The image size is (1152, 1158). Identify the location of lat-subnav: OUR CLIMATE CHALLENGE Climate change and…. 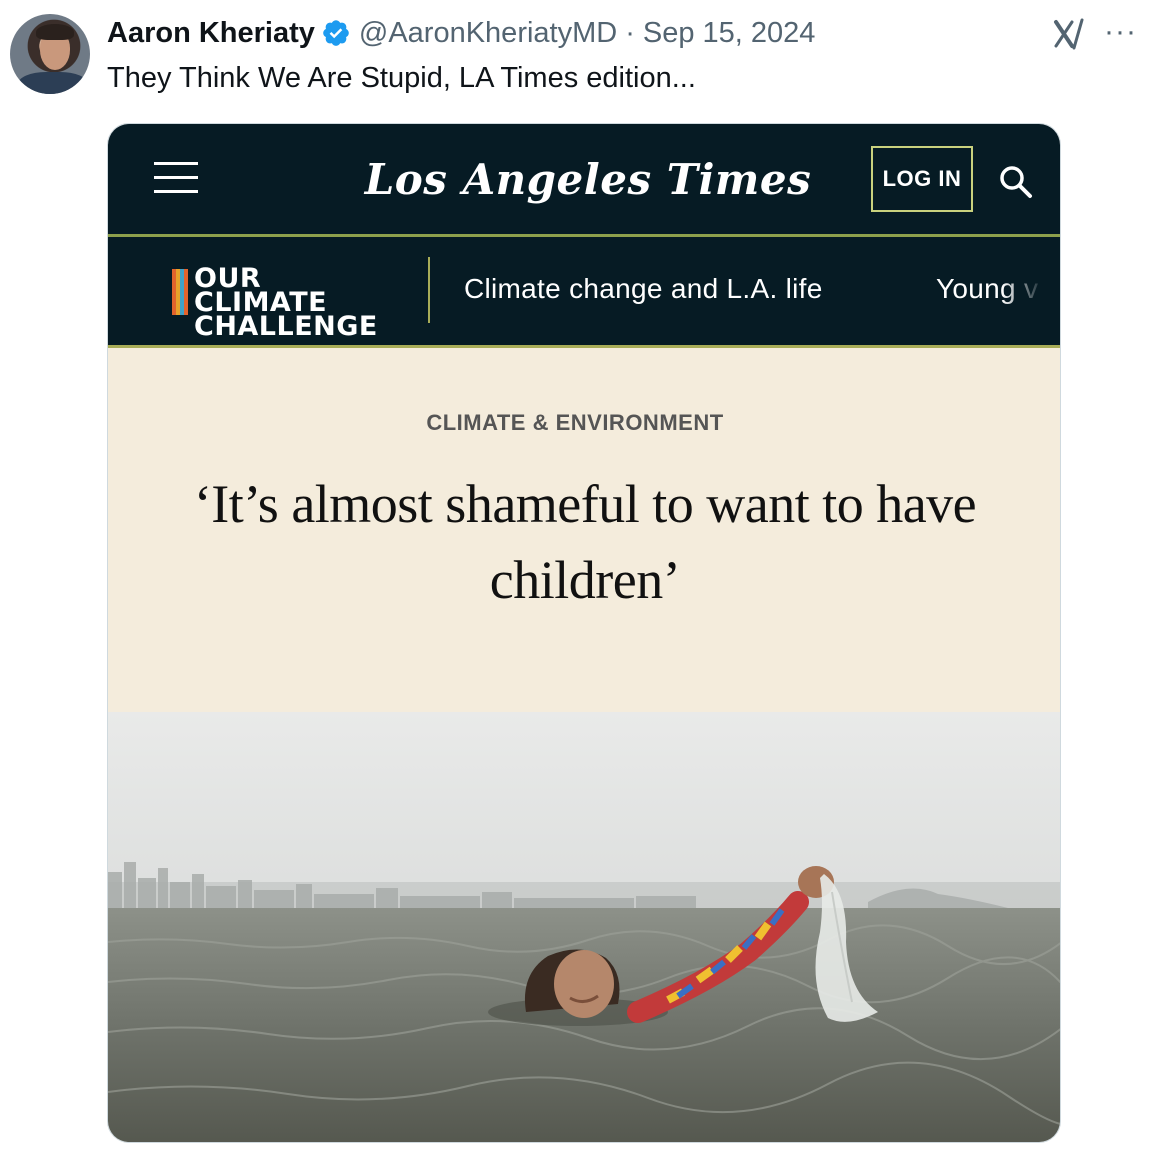
(584, 291).